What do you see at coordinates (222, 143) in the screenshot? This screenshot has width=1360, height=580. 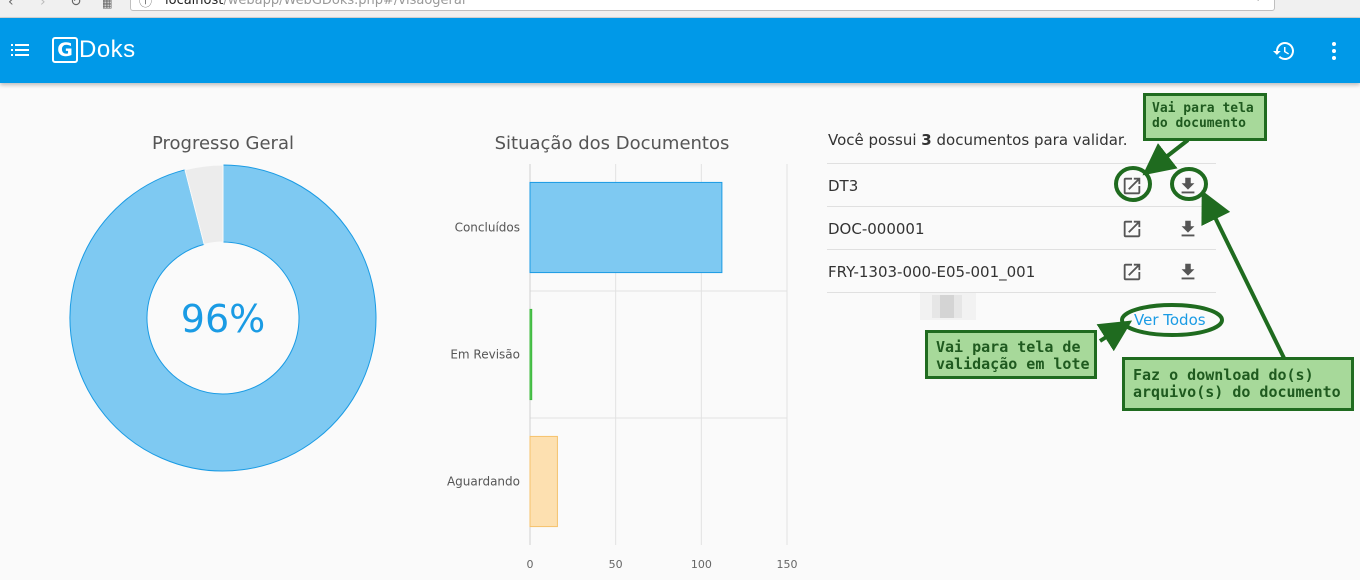 I see `progress-title: Progresso Geral` at bounding box center [222, 143].